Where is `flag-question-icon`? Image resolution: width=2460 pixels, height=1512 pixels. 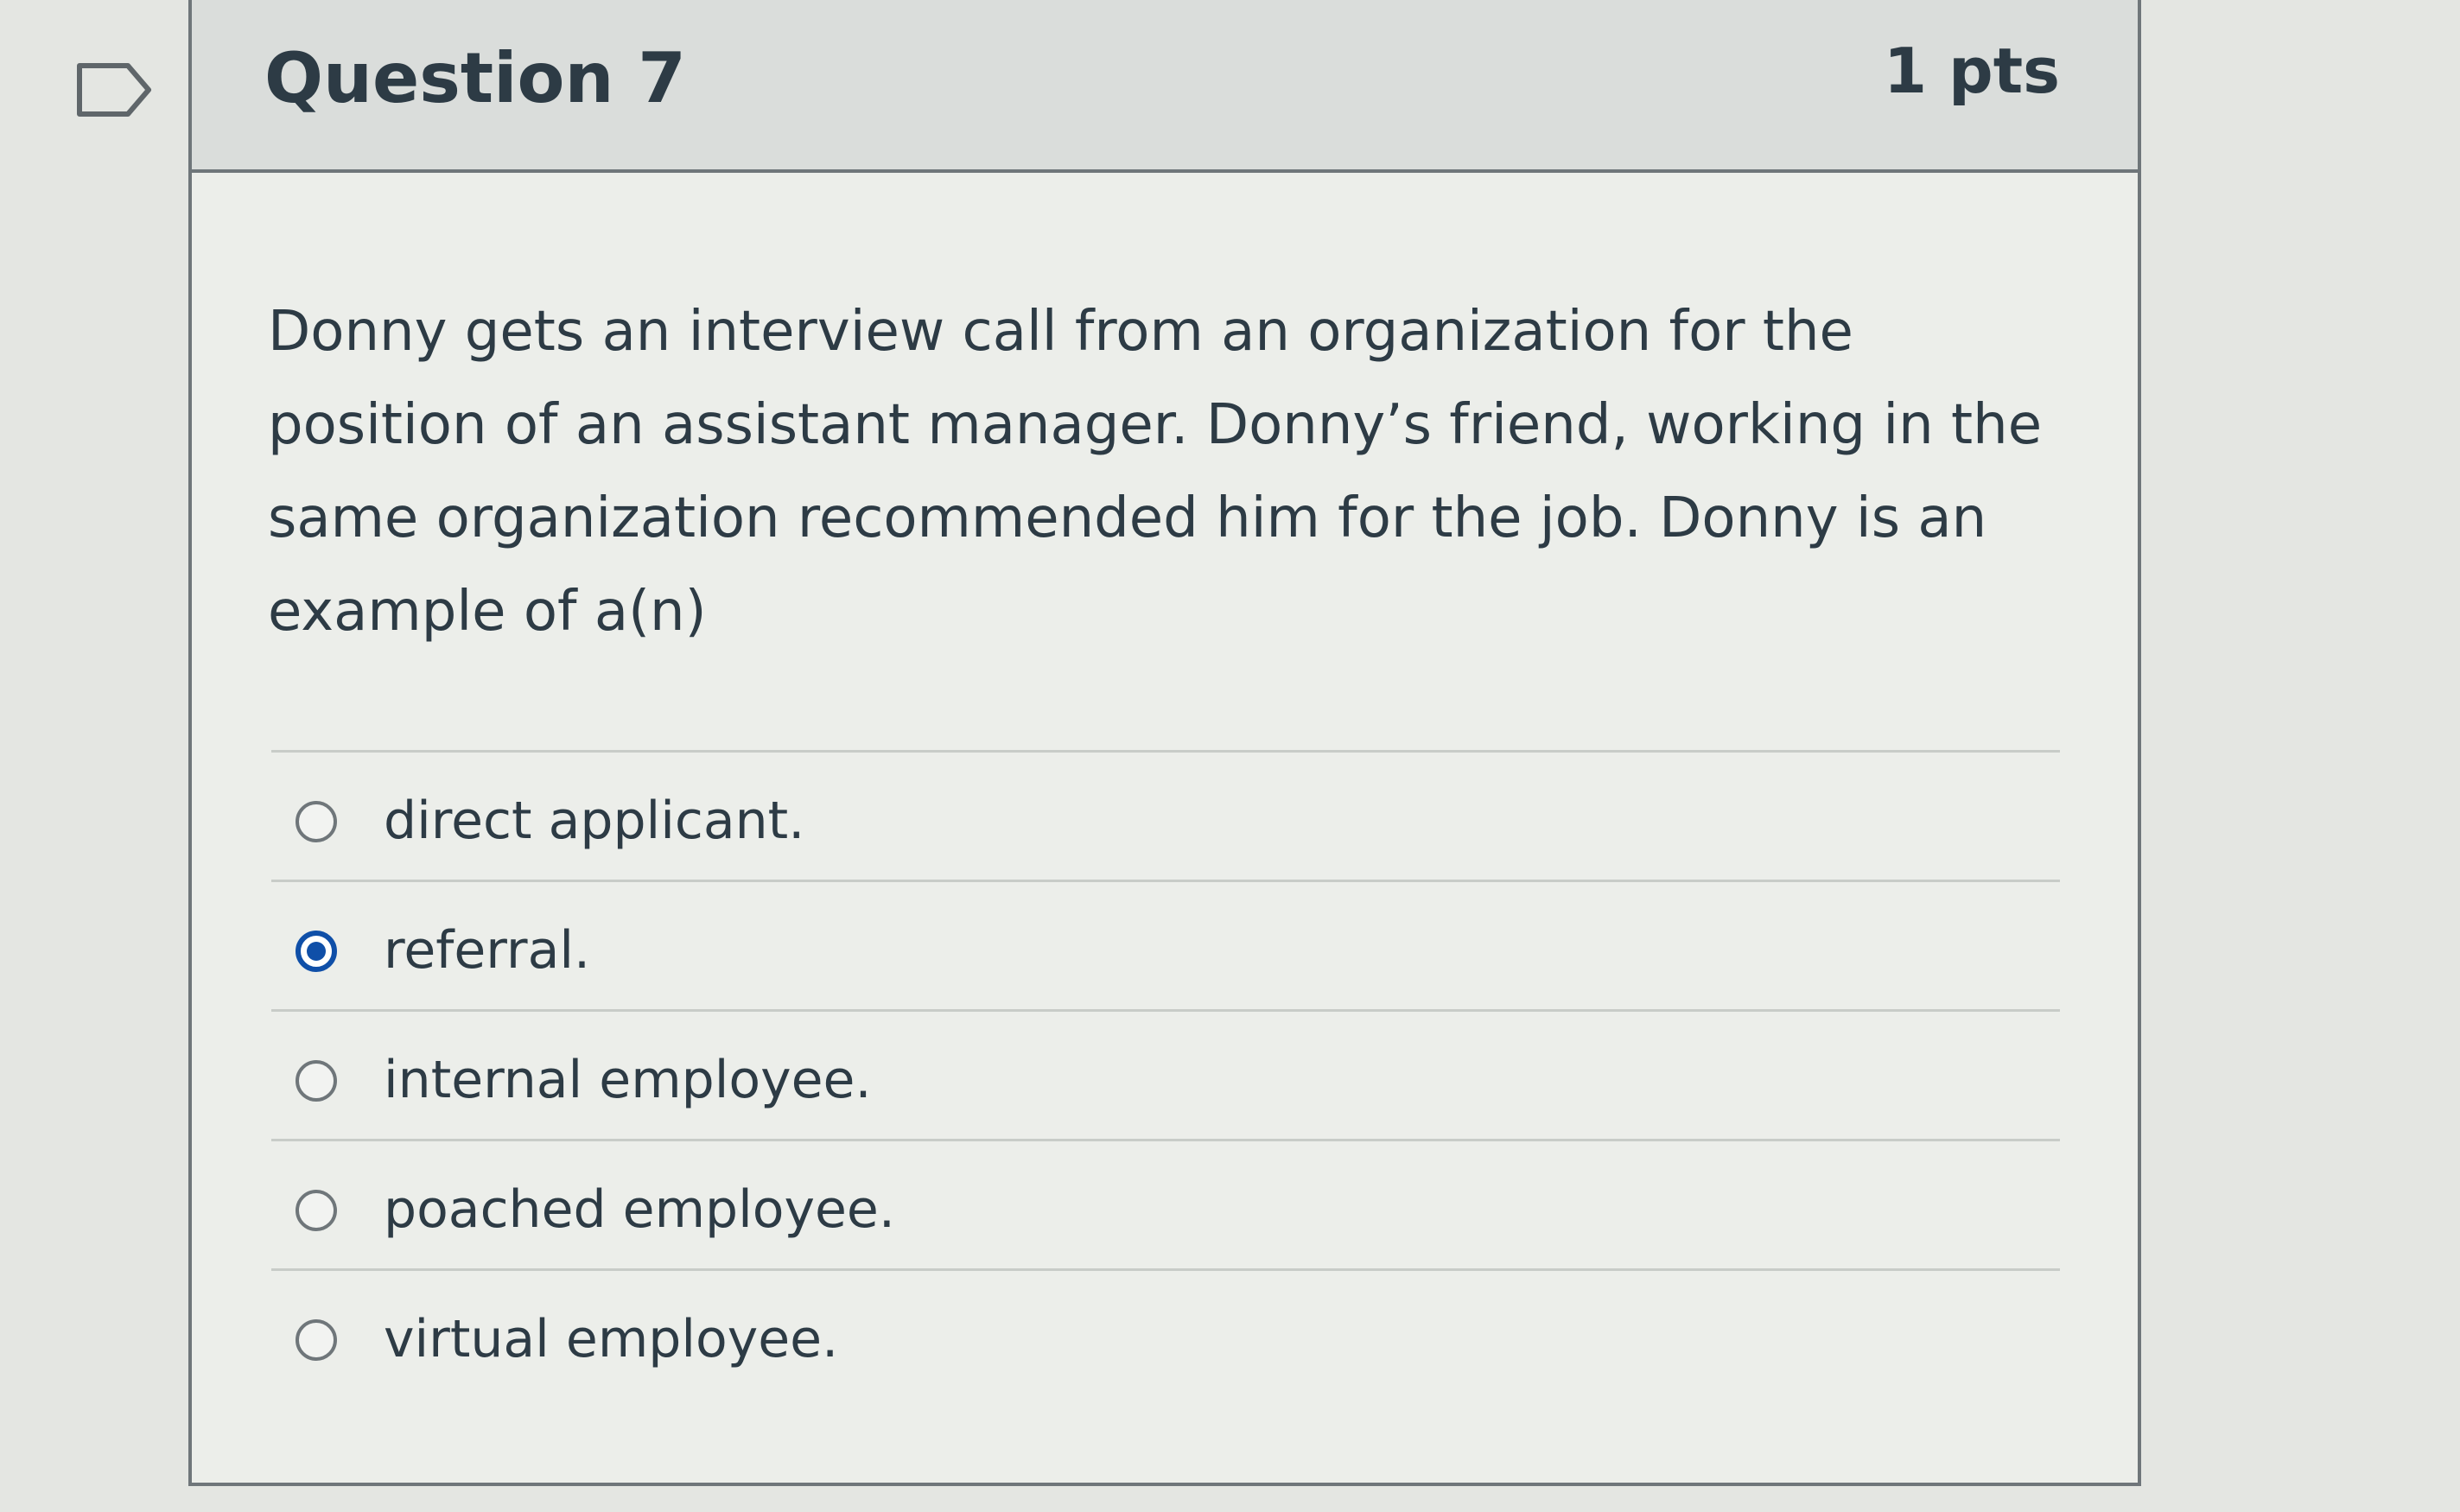
flag-question-icon is located at coordinates (114, 89).